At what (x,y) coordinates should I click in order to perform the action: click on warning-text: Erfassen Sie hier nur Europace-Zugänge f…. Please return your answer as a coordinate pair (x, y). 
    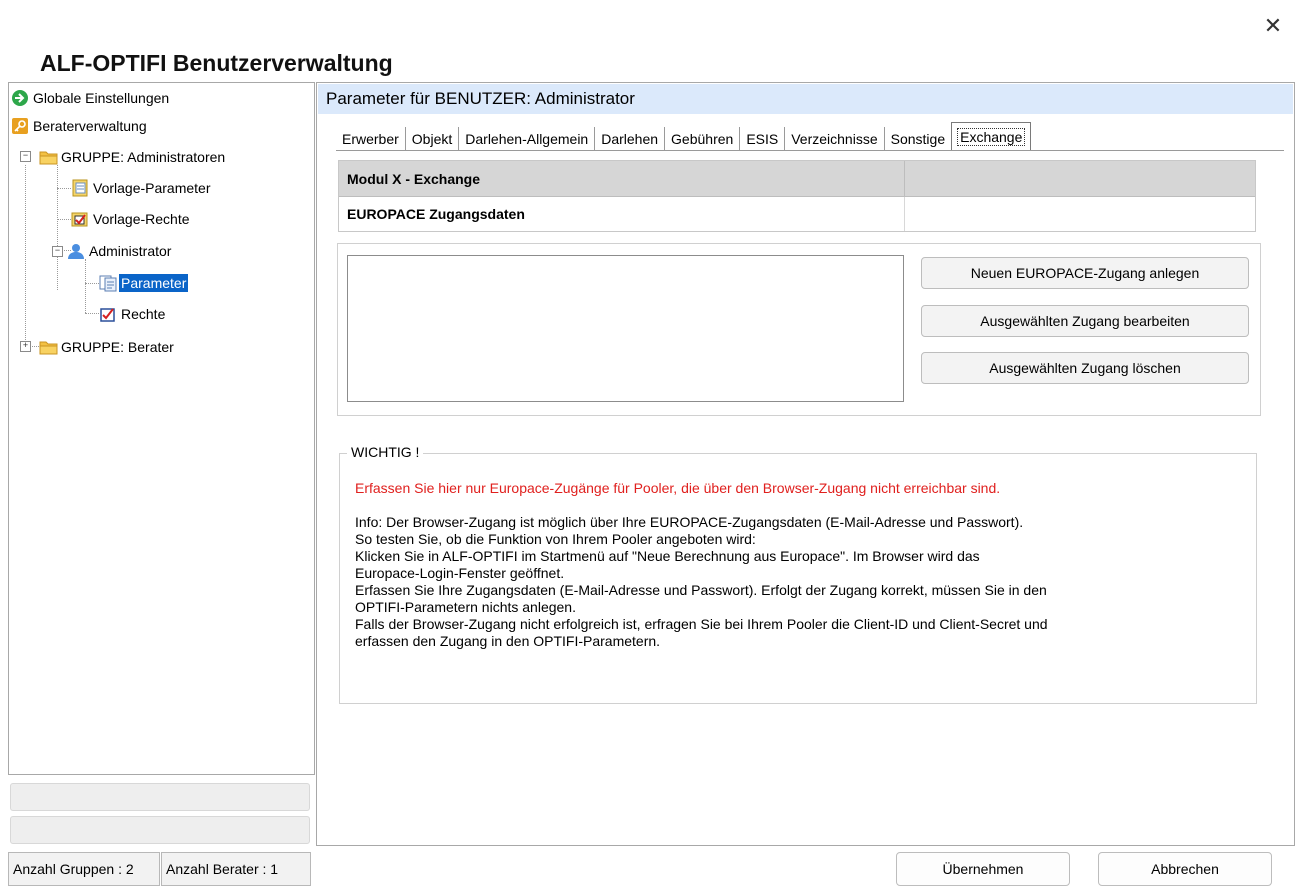
    Looking at the image, I should click on (678, 488).